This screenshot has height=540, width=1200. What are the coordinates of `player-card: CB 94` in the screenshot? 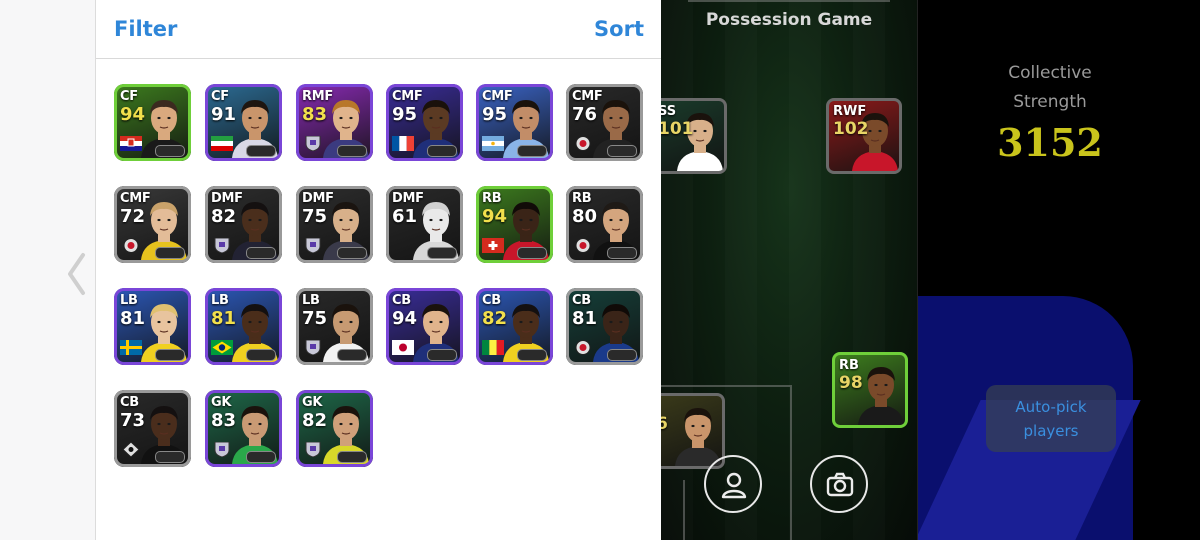 It's located at (424, 326).